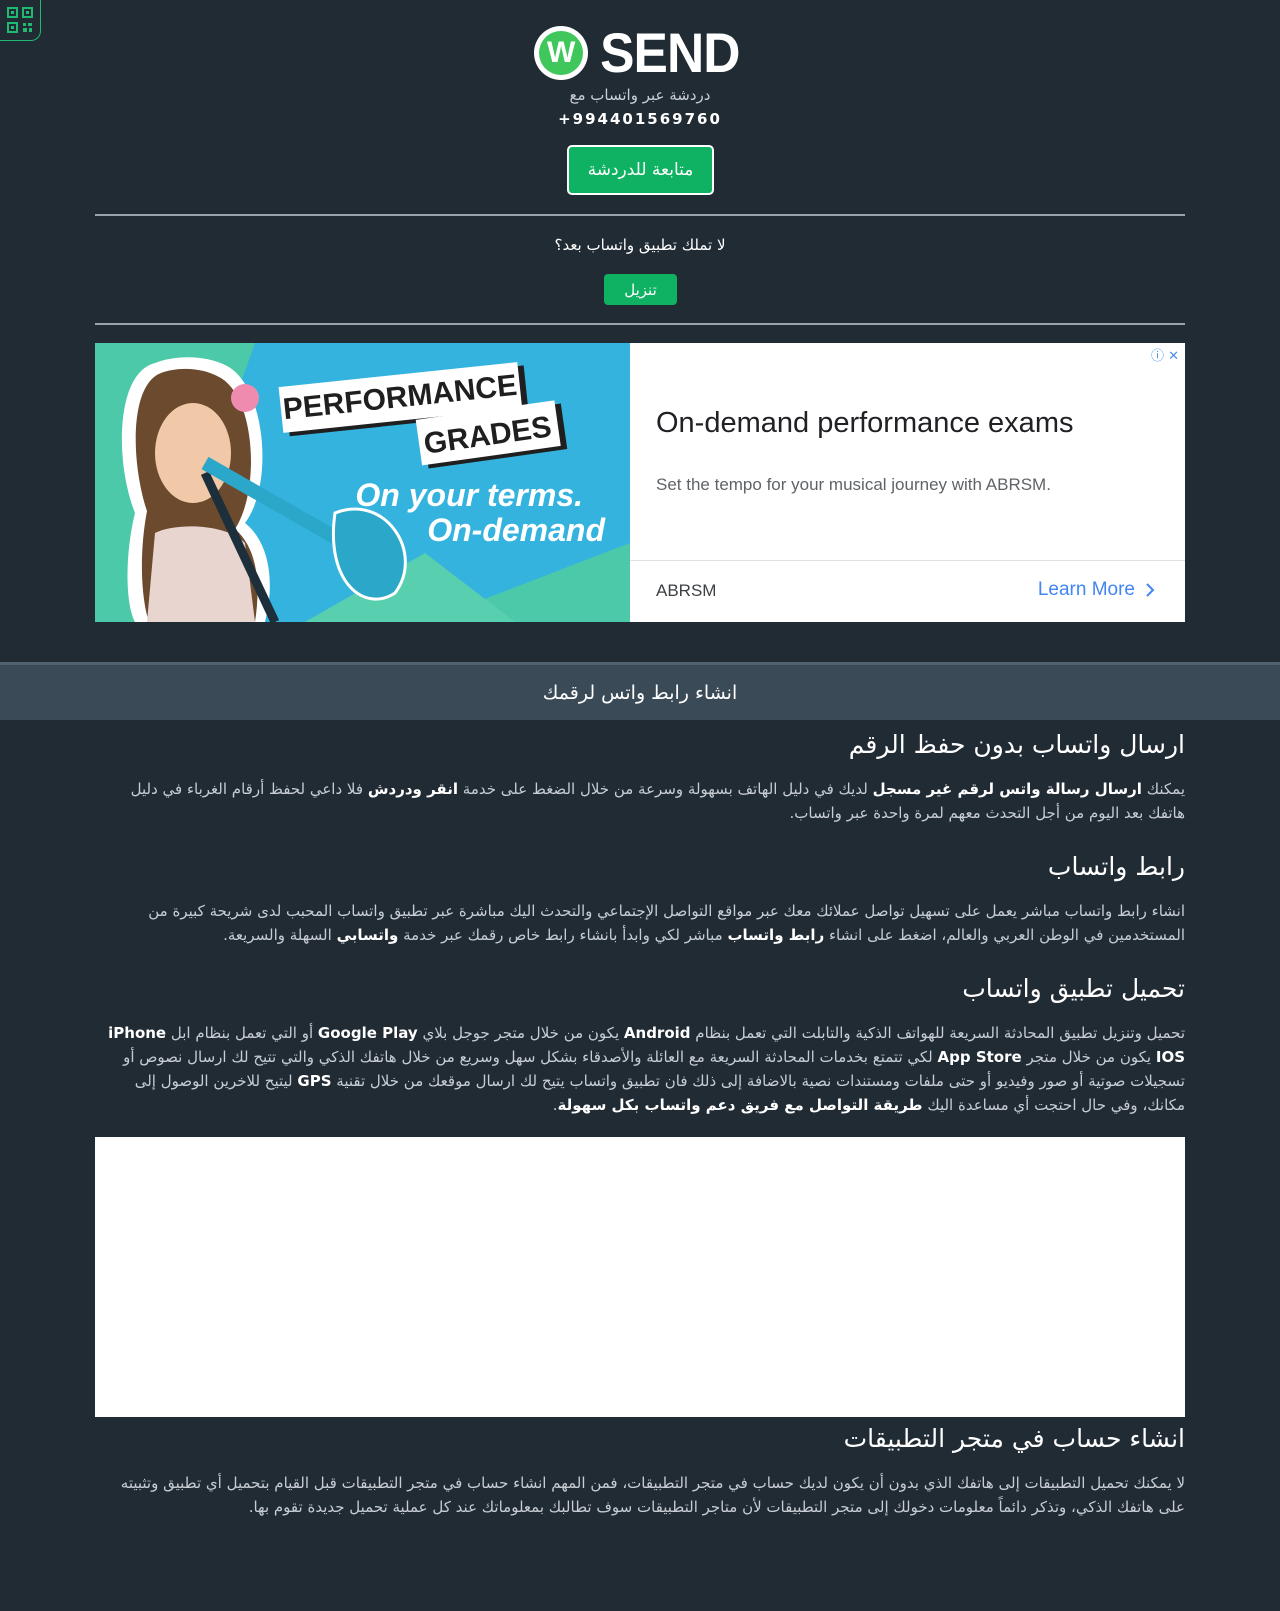 The height and width of the screenshot is (1611, 1280). What do you see at coordinates (1014, 1438) in the screenshot?
I see `article-heading: انشاء حساب في متجر التطبيقات` at bounding box center [1014, 1438].